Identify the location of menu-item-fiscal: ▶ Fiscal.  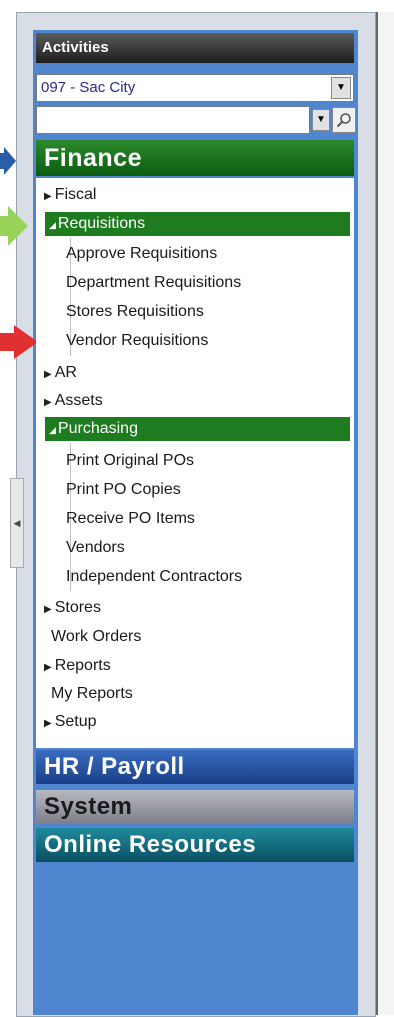
(70, 195).